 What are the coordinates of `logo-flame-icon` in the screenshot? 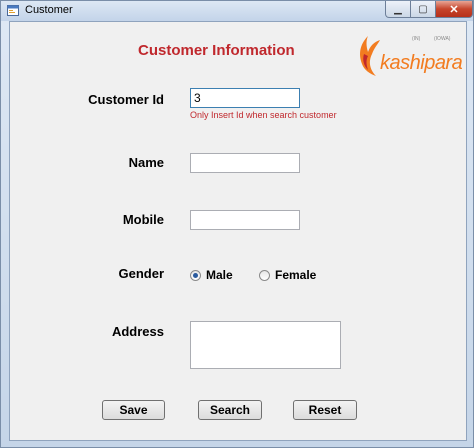 It's located at (370, 56).